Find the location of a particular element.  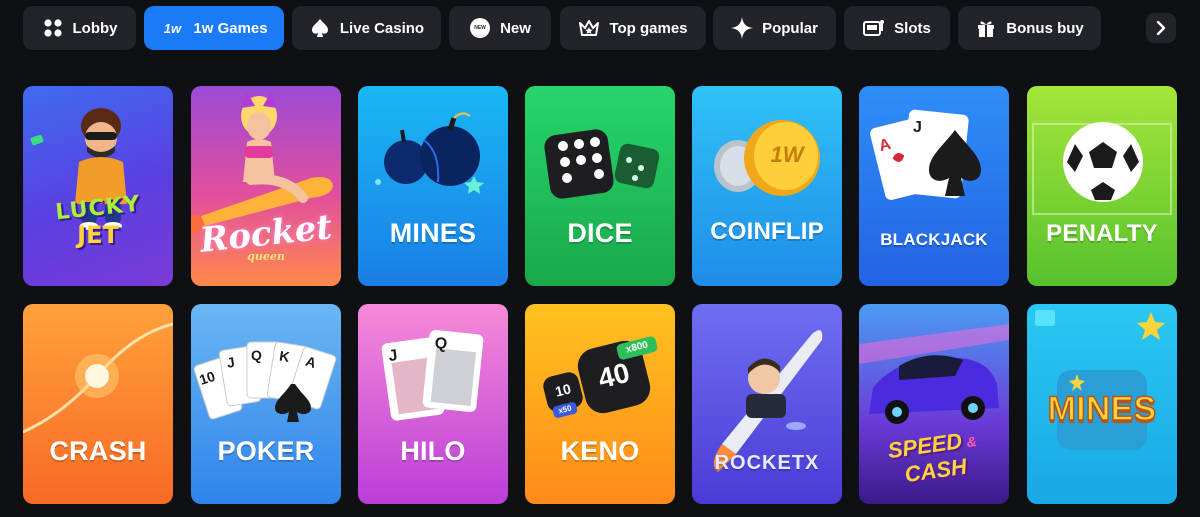

coinflip-coin-text: 1W is located at coordinates (787, 154).